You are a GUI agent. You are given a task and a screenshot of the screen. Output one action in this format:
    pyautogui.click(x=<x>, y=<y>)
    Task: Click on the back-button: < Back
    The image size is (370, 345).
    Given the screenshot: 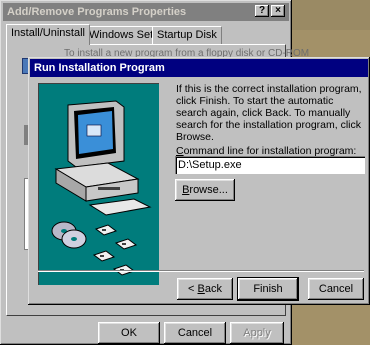 What is the action you would take?
    pyautogui.click(x=205, y=289)
    